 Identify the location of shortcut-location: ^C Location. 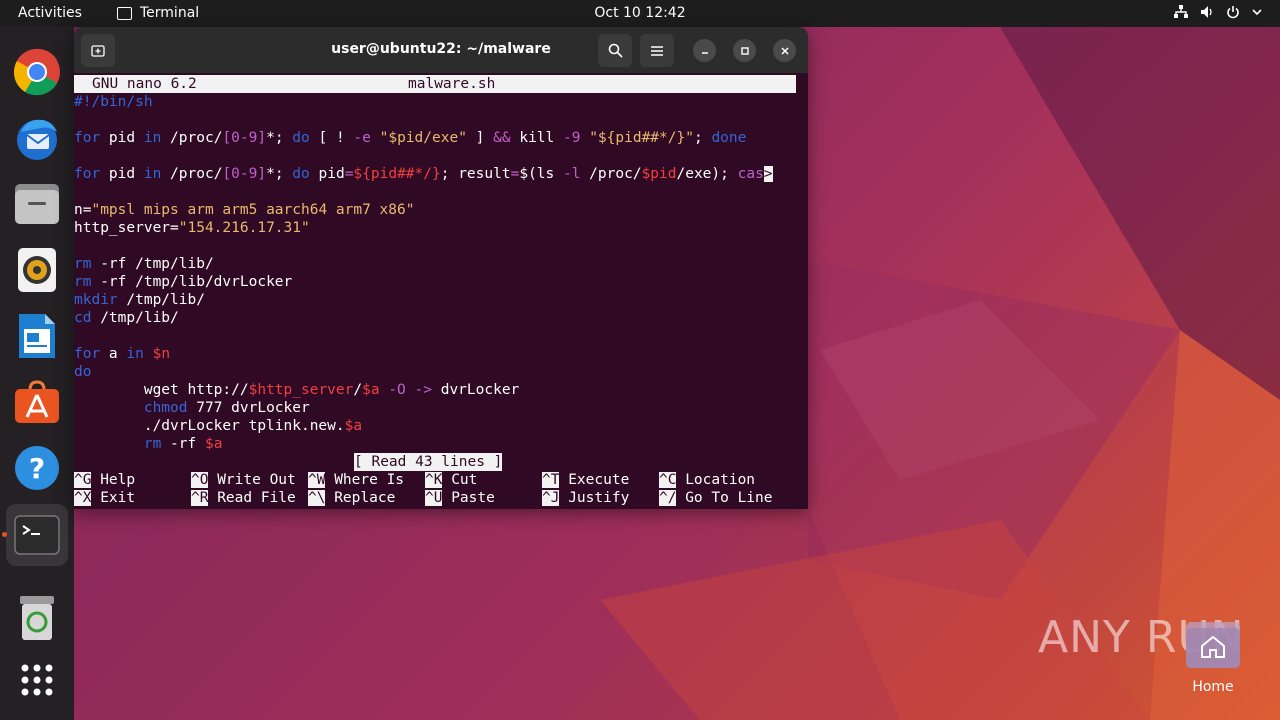
(707, 480).